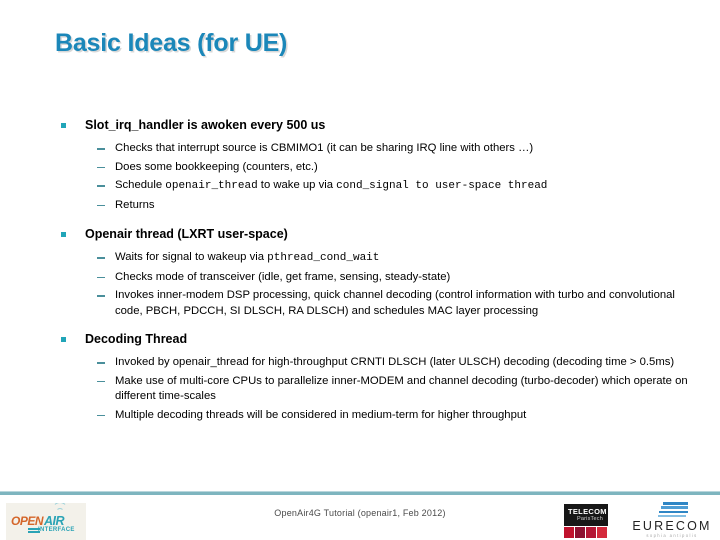 The width and height of the screenshot is (720, 540). Describe the element at coordinates (211, 186) in the screenshot. I see `code-openair-thread: openair_thread` at that location.